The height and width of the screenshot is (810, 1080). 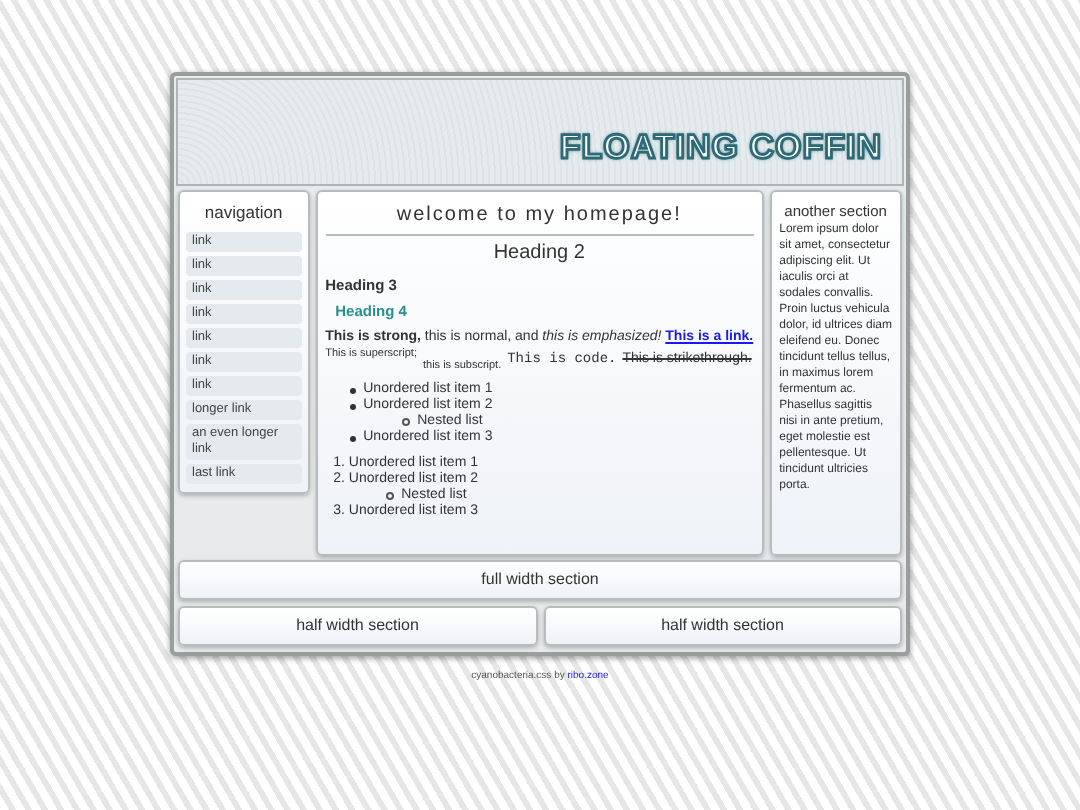 I want to click on section-panel: full width section, so click(x=540, y=580).